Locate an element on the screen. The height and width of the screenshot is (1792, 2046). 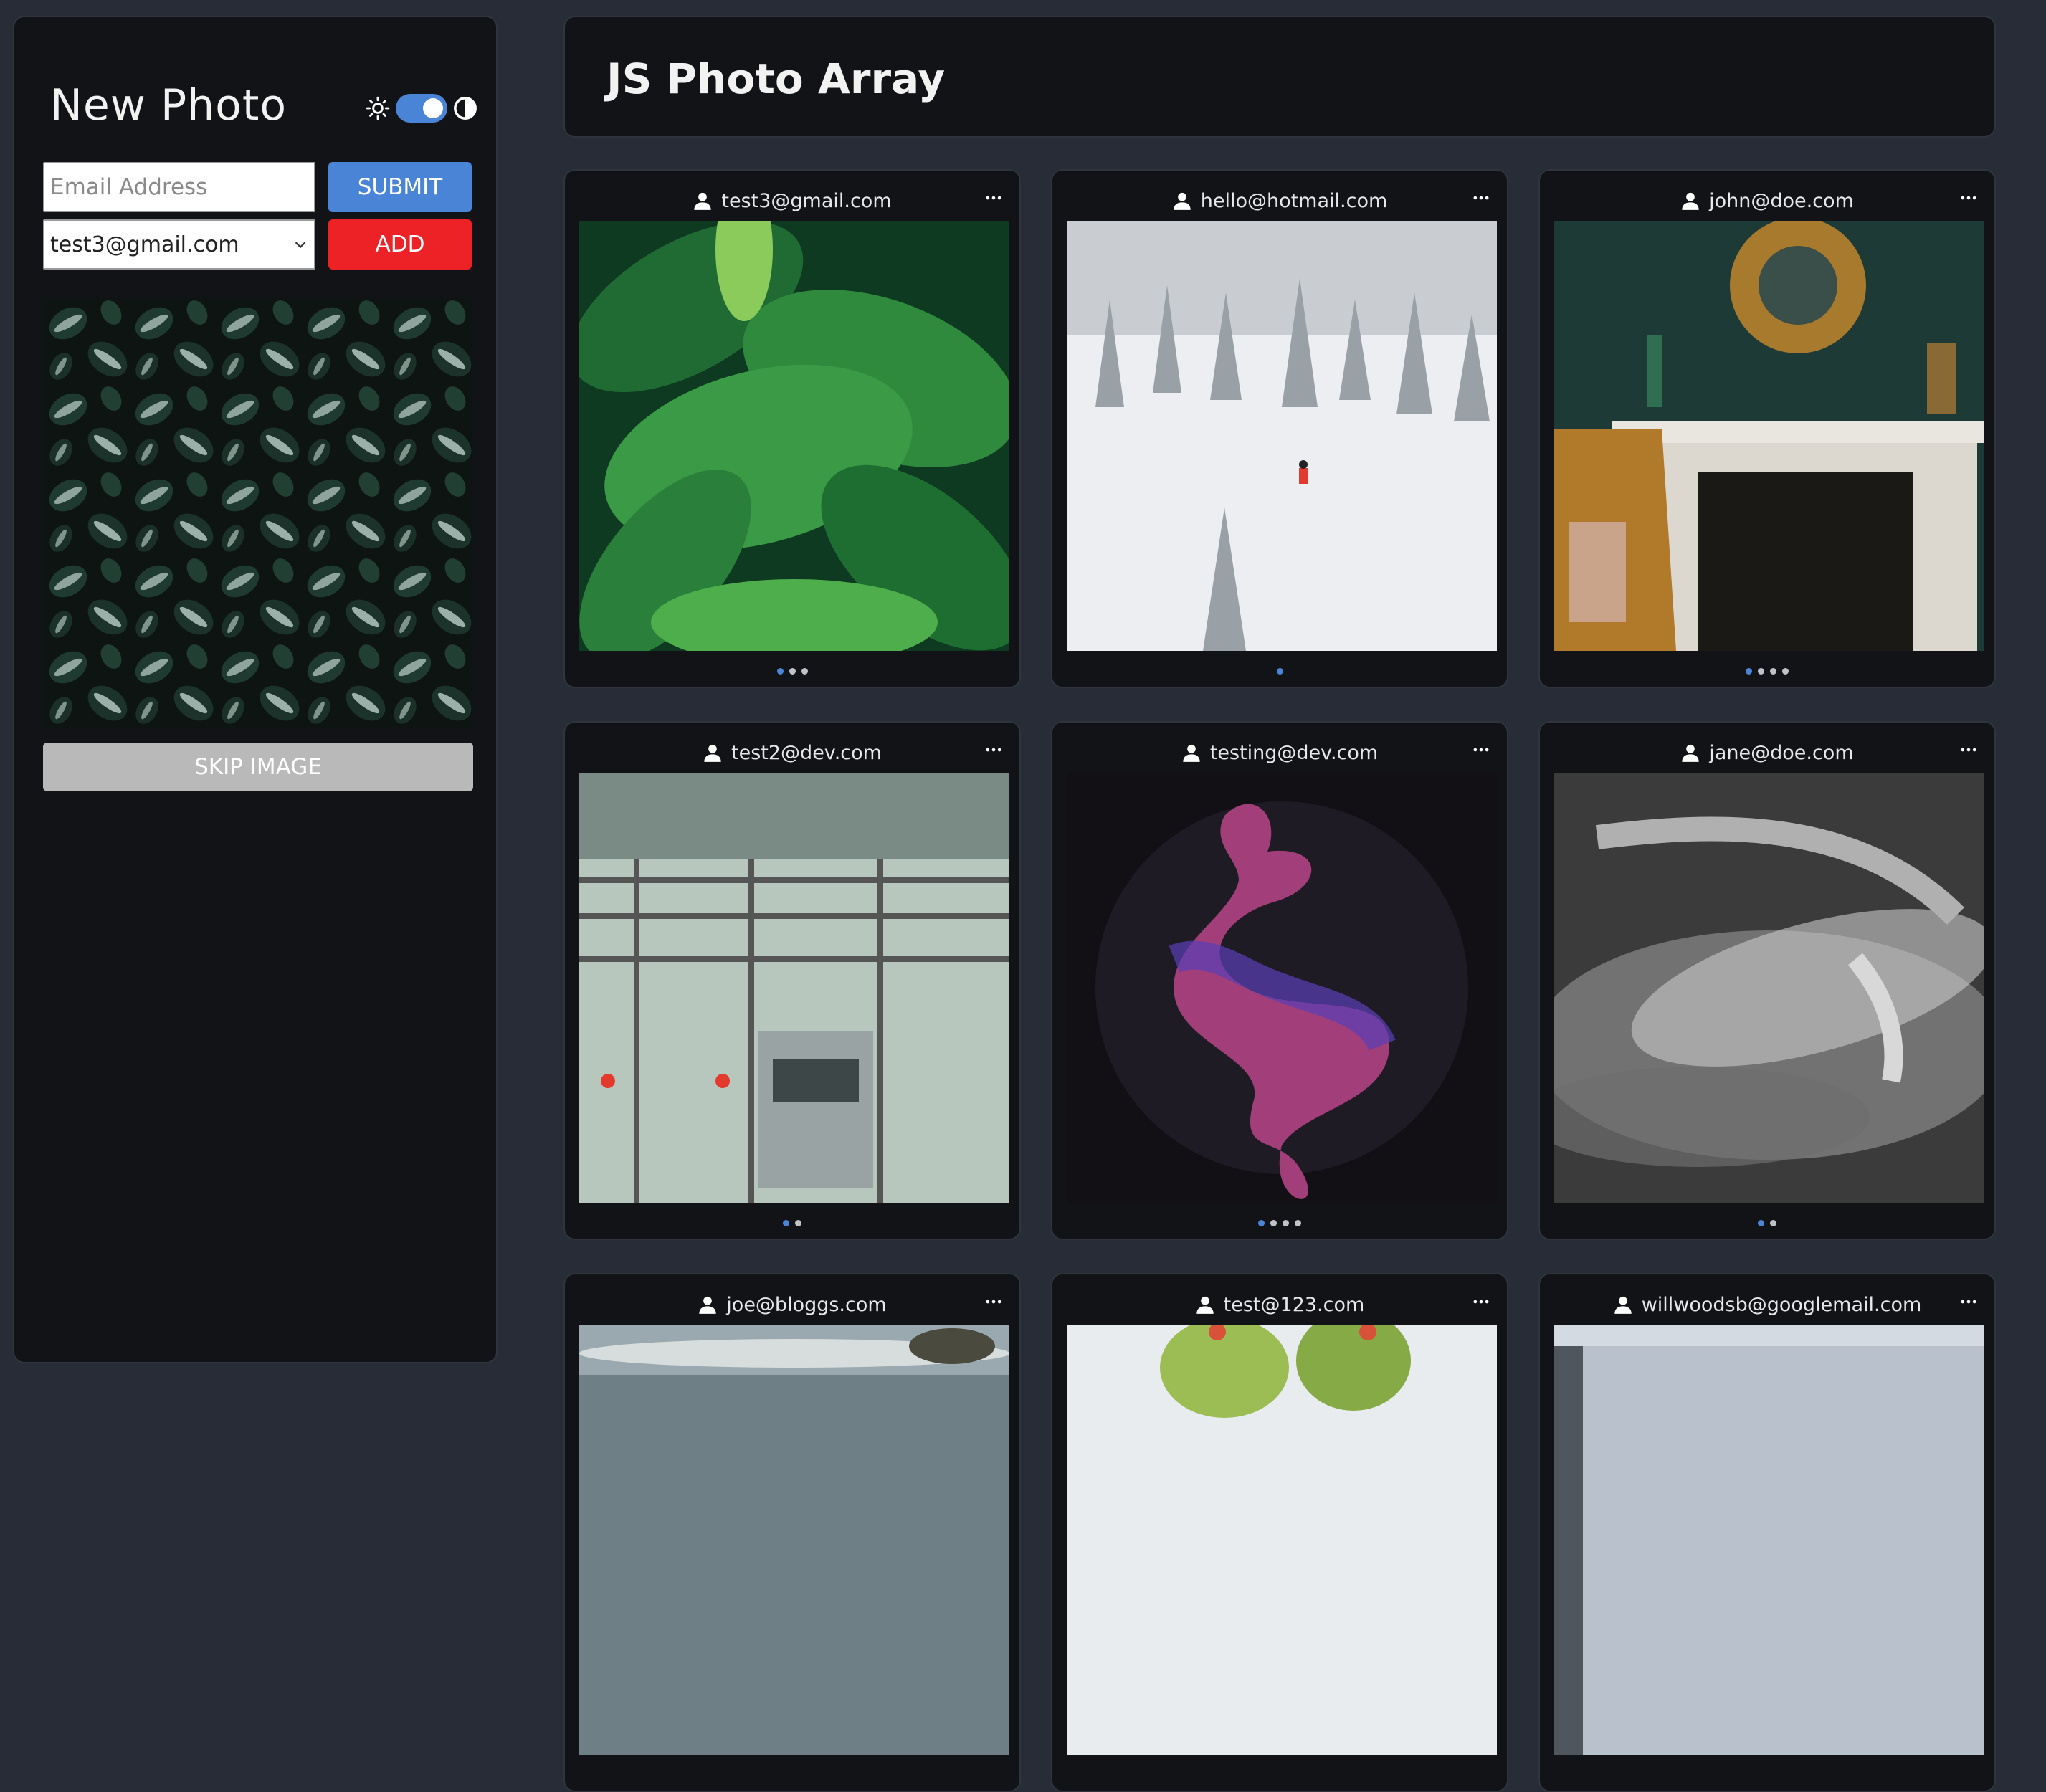
photo-card: hello@hotmail.com is located at coordinates (1279, 428).